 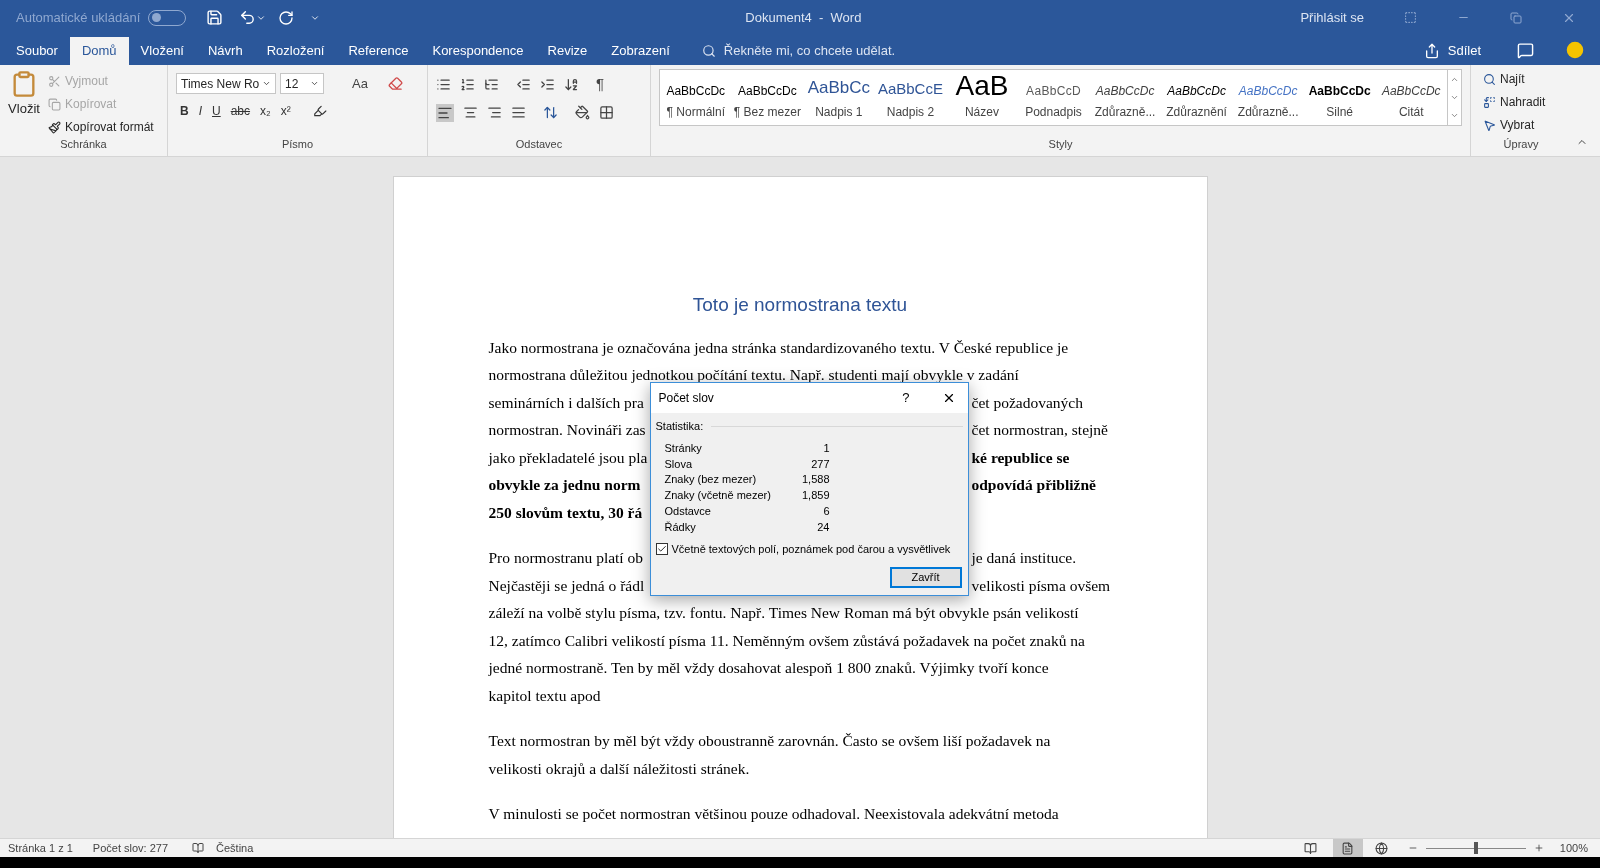 What do you see at coordinates (1060, 144) in the screenshot?
I see `group-label: Styly` at bounding box center [1060, 144].